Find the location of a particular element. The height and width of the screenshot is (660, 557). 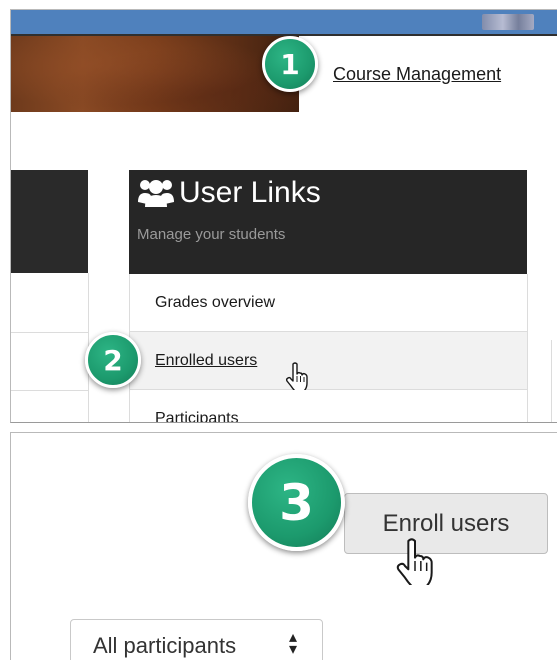

list-item-grades-overview: Grades overview is located at coordinates (328, 303).